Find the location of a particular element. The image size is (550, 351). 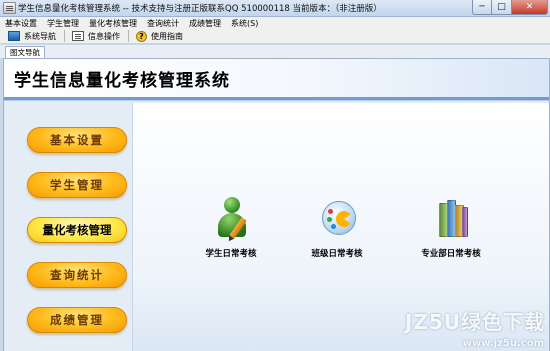

menu-bar: 基本设置 学生管理 量化考核管理 查询统计 成绩管理 系统(S) is located at coordinates (275, 23).